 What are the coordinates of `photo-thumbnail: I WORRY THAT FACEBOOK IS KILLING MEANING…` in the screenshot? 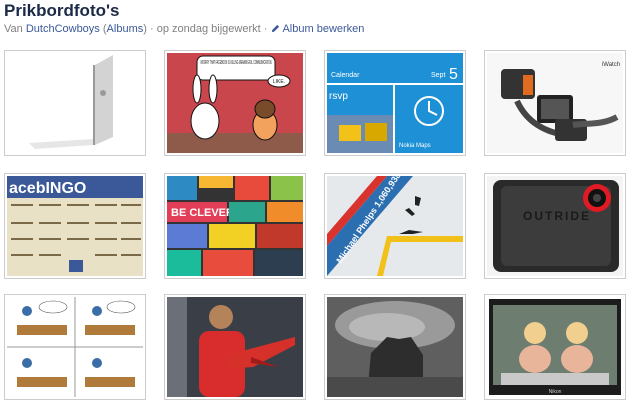 It's located at (235, 103).